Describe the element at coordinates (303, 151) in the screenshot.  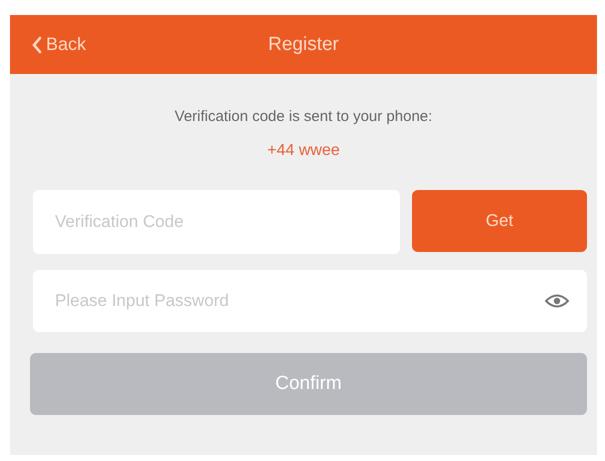
I see `phone-number: +44 wwee` at that location.